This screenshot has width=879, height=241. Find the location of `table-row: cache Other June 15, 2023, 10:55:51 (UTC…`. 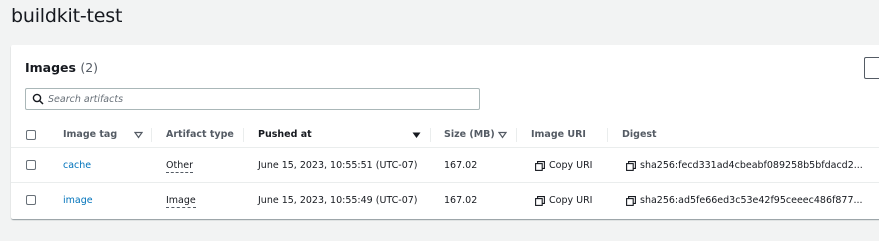

table-row: cache Other June 15, 2023, 10:55:51 (UTC… is located at coordinates (445, 165).